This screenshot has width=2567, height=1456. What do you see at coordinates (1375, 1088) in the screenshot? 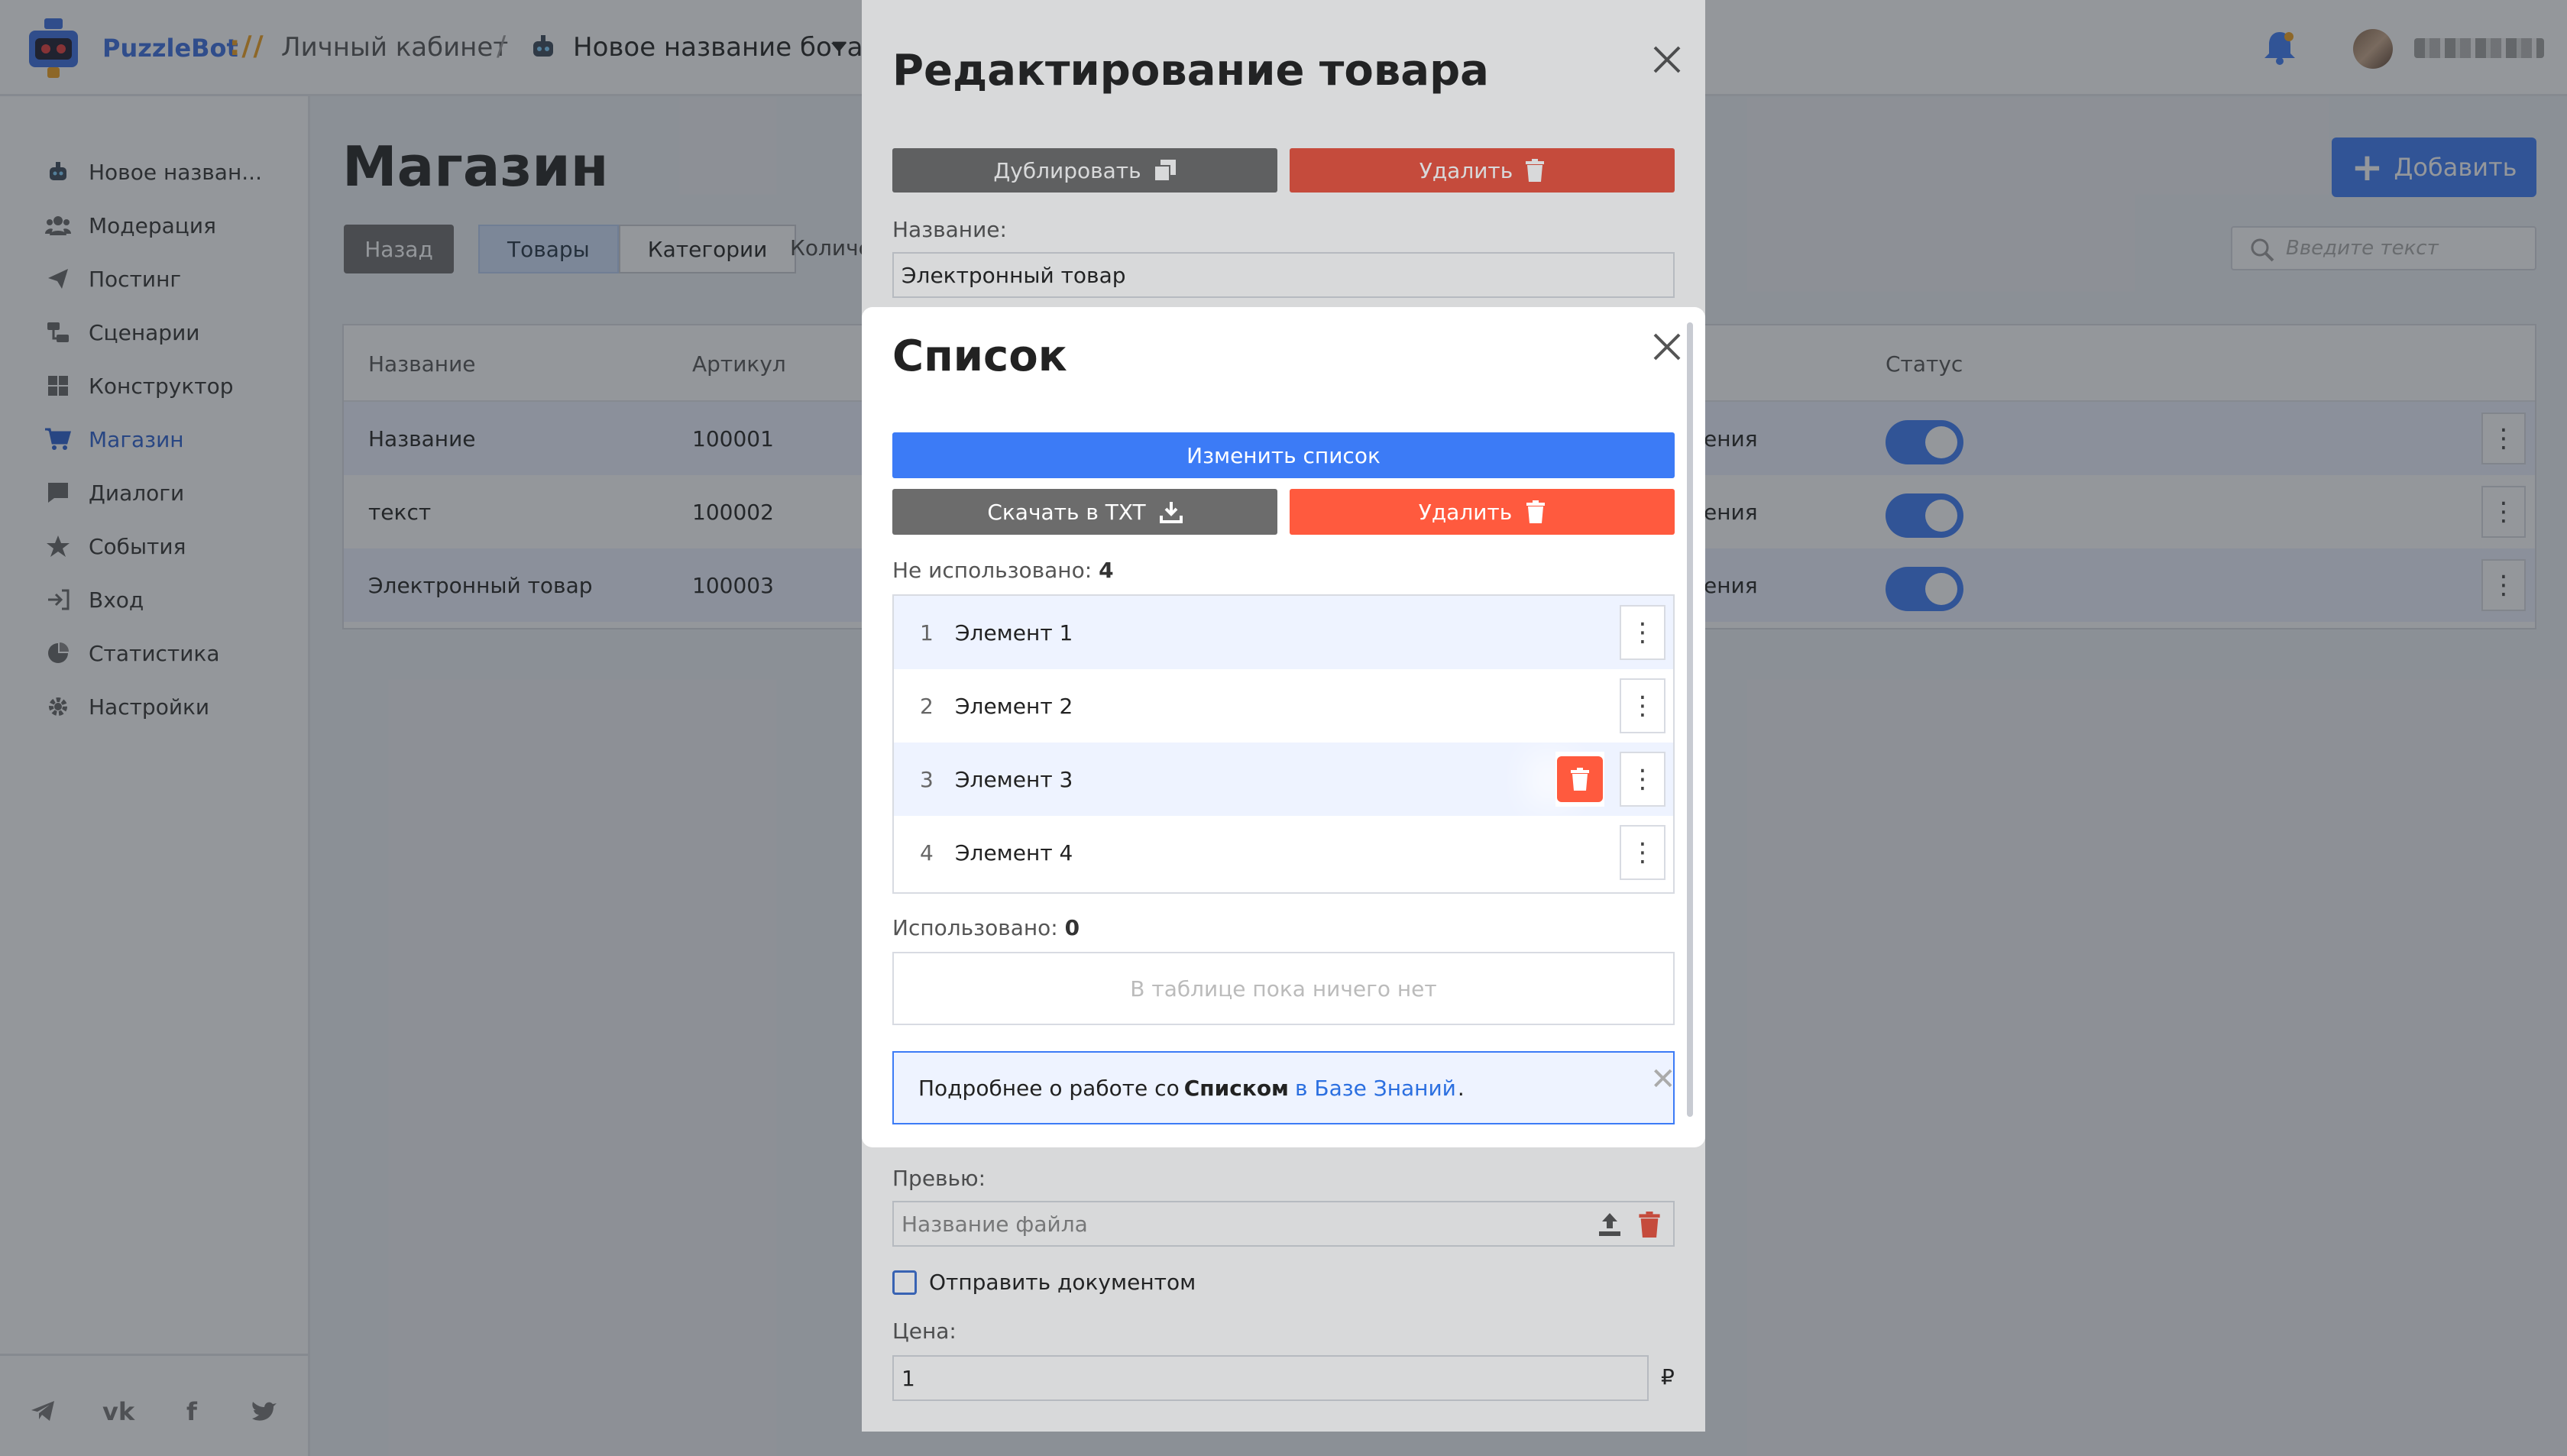
I see `knowledge-base-link: в Базе Знаний` at bounding box center [1375, 1088].